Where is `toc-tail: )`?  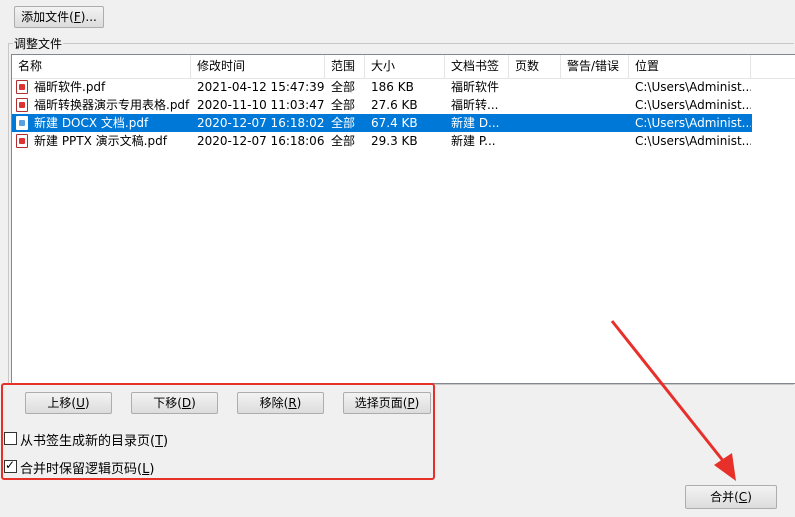 toc-tail: ) is located at coordinates (166, 441).